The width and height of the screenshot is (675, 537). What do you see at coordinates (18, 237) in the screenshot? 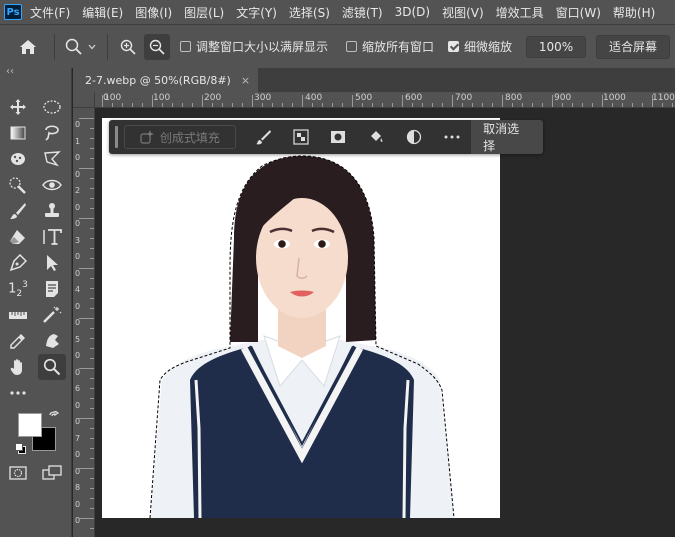
I see `eraser-tool` at bounding box center [18, 237].